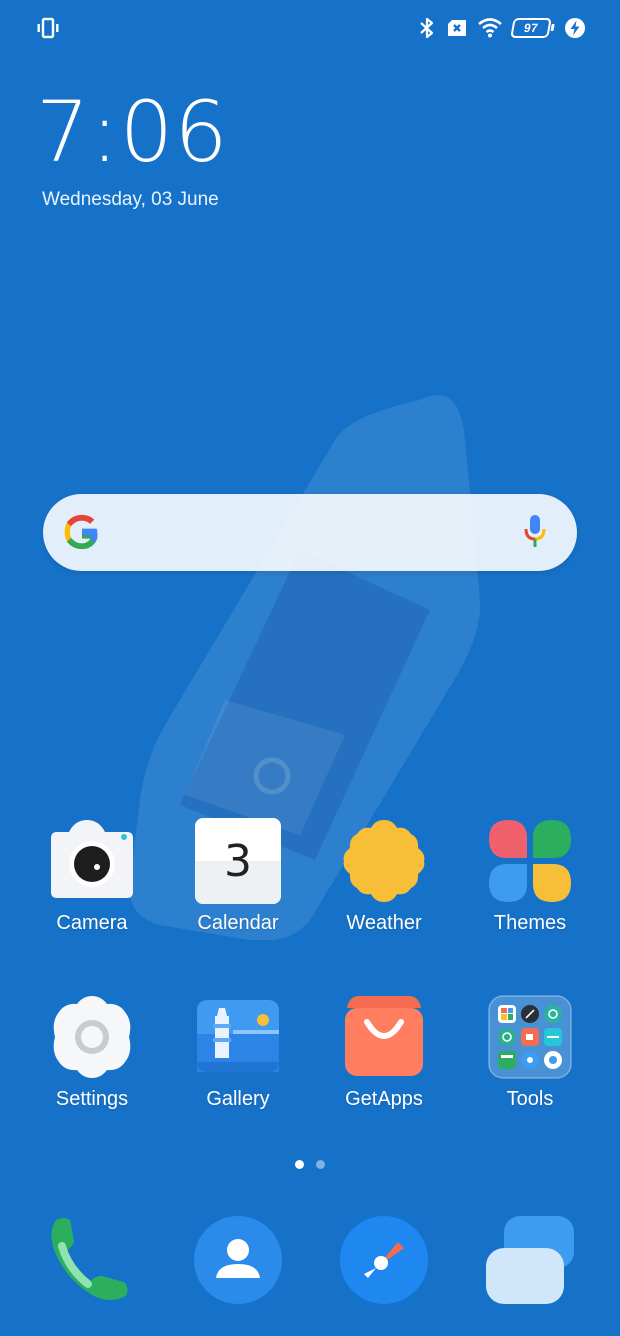 This screenshot has width=620, height=1336. Describe the element at coordinates (427, 28) in the screenshot. I see `bluetooth-icon` at that location.